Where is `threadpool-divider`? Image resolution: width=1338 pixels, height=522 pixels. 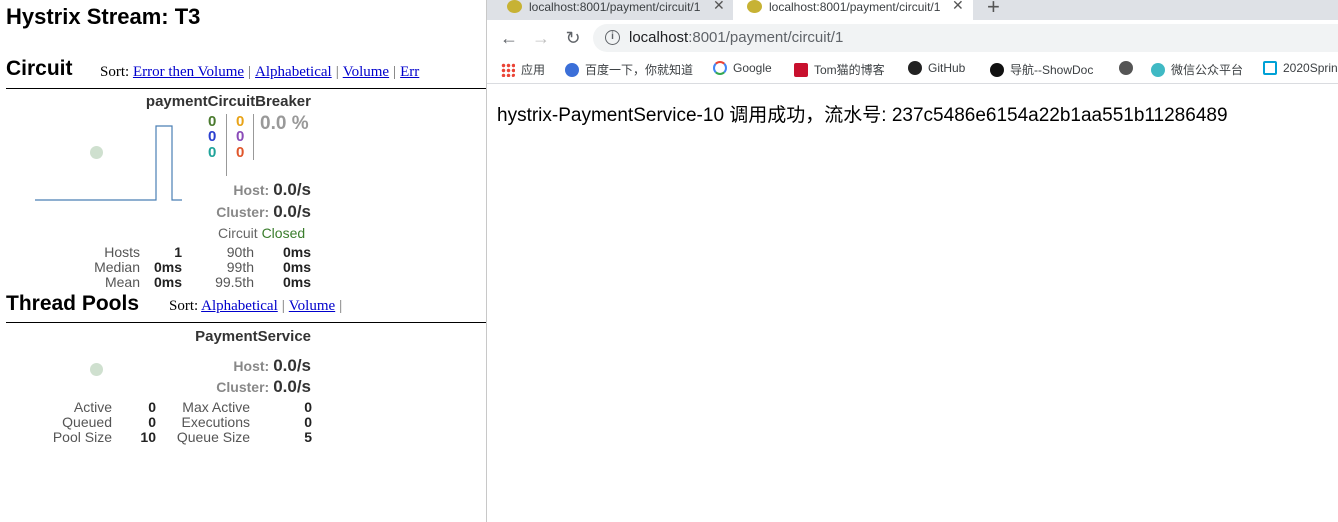
threadpool-divider is located at coordinates (246, 322).